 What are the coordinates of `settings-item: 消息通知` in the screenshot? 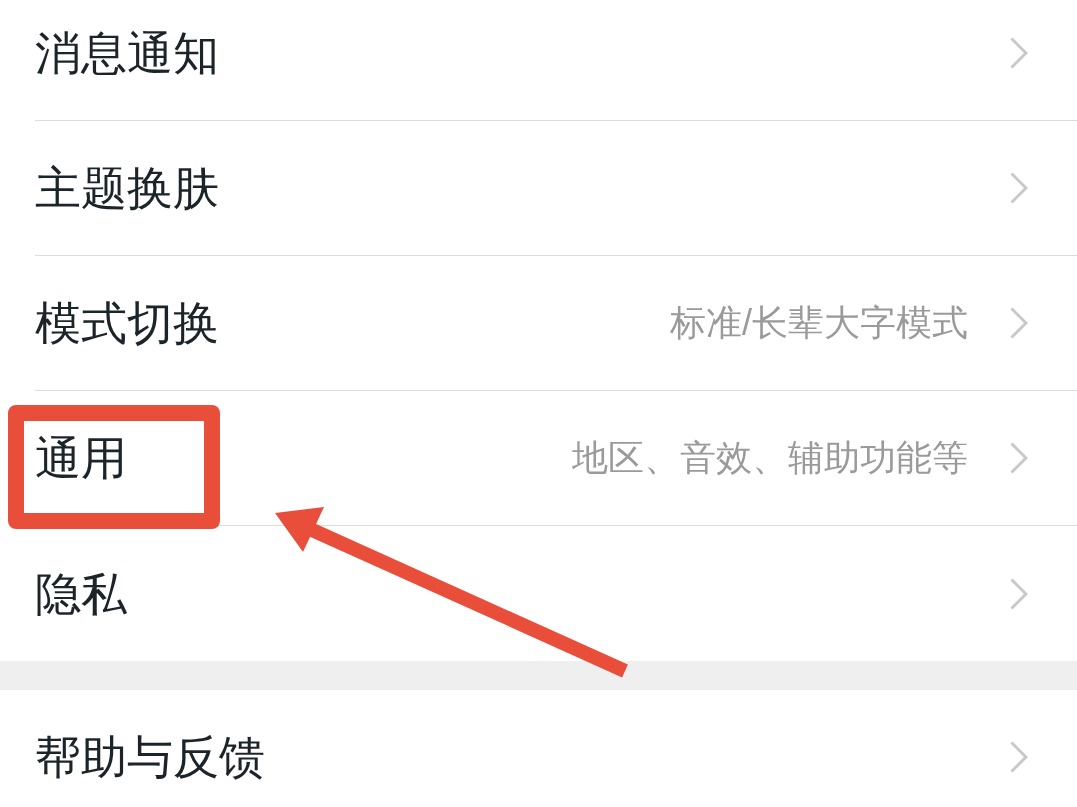 It's located at (127, 52).